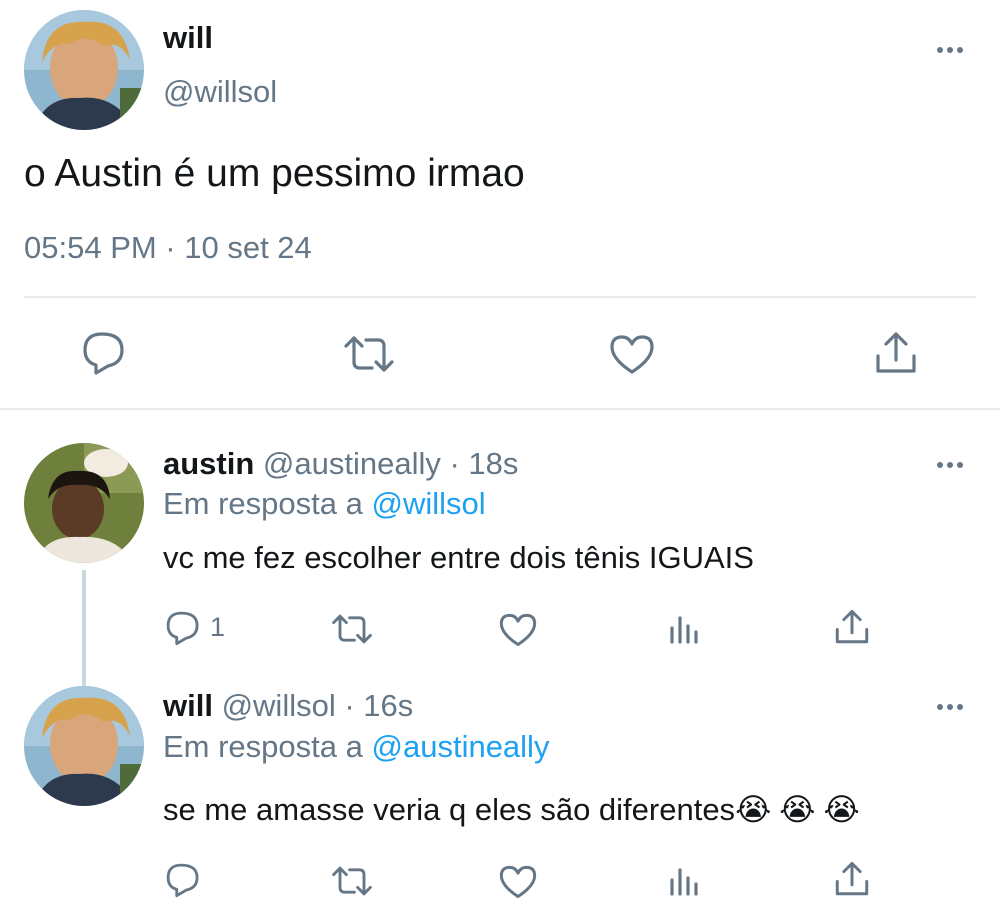 The image size is (1000, 911). I want to click on author-handle: @austineally, so click(352, 463).